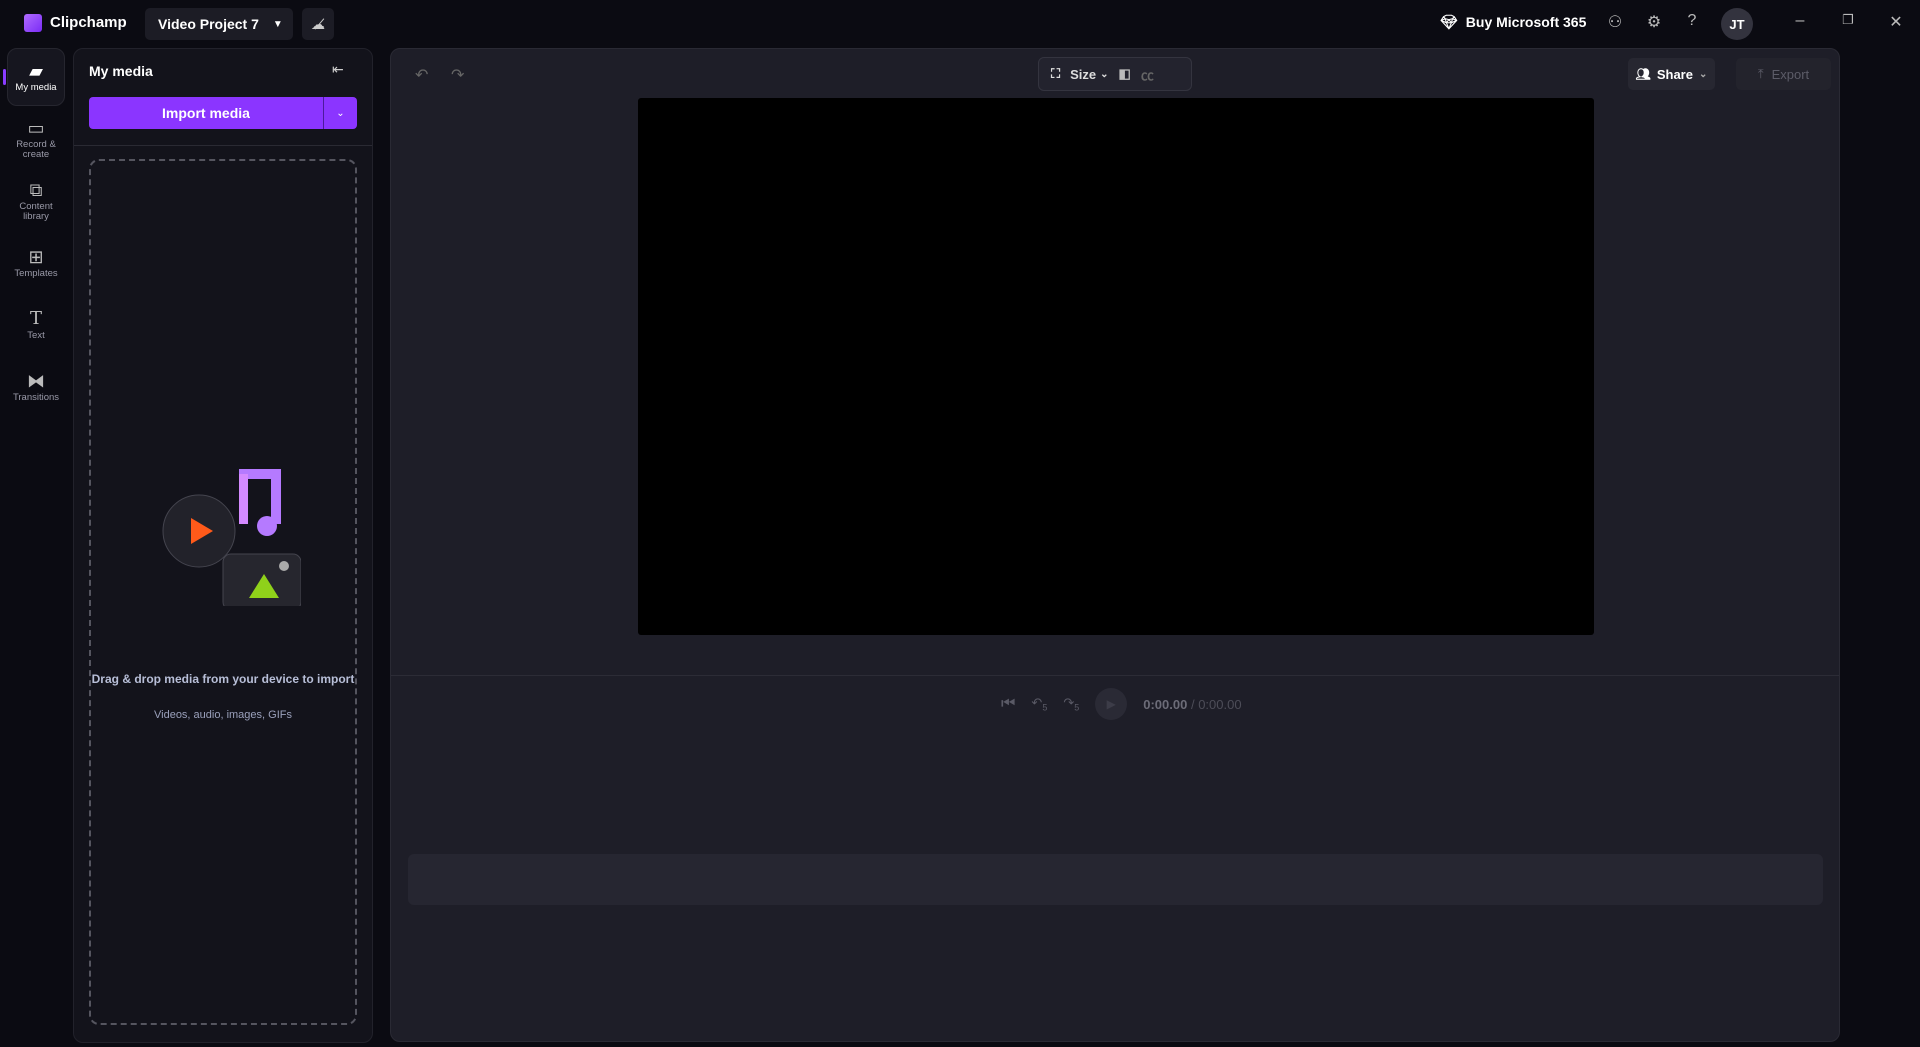  I want to click on rewind-5-icon: ↶5, so click(1039, 704).